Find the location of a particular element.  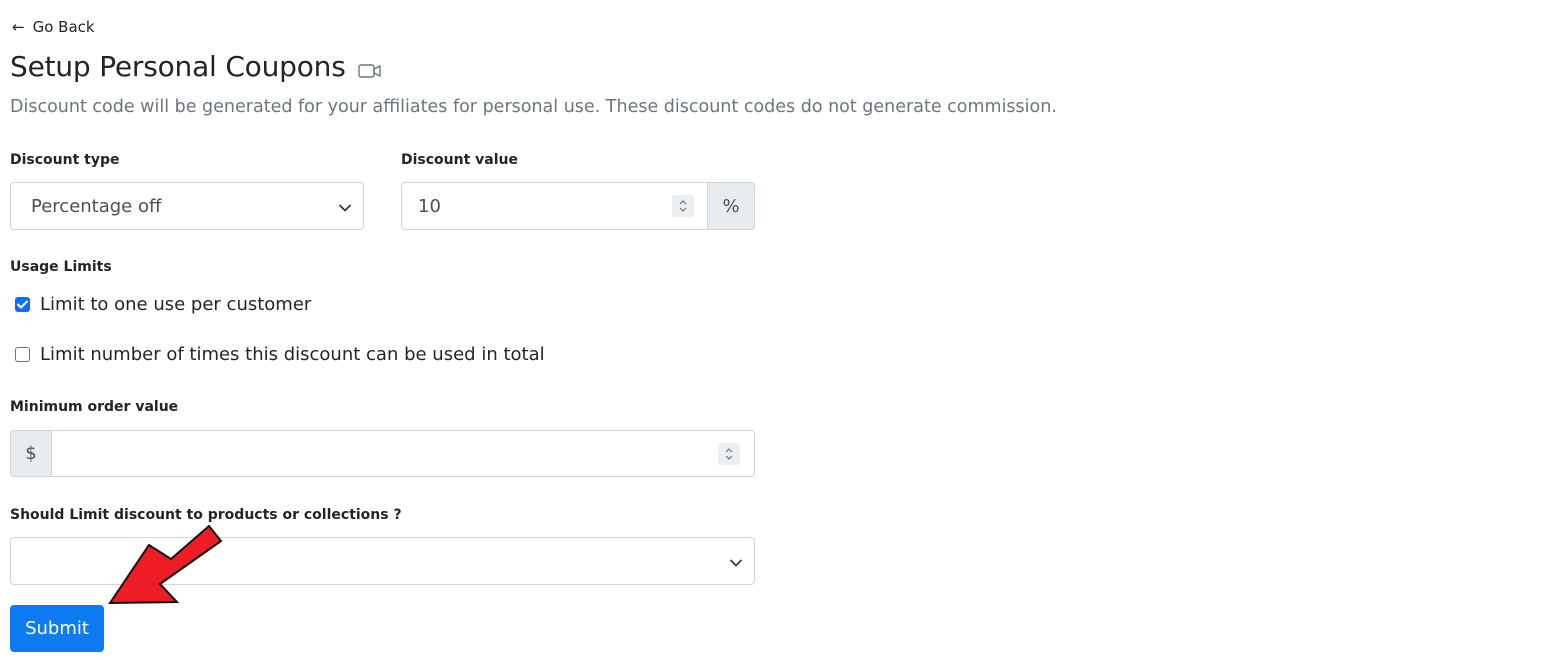

page-title-text: Setup Personal Coupons is located at coordinates (178, 66).